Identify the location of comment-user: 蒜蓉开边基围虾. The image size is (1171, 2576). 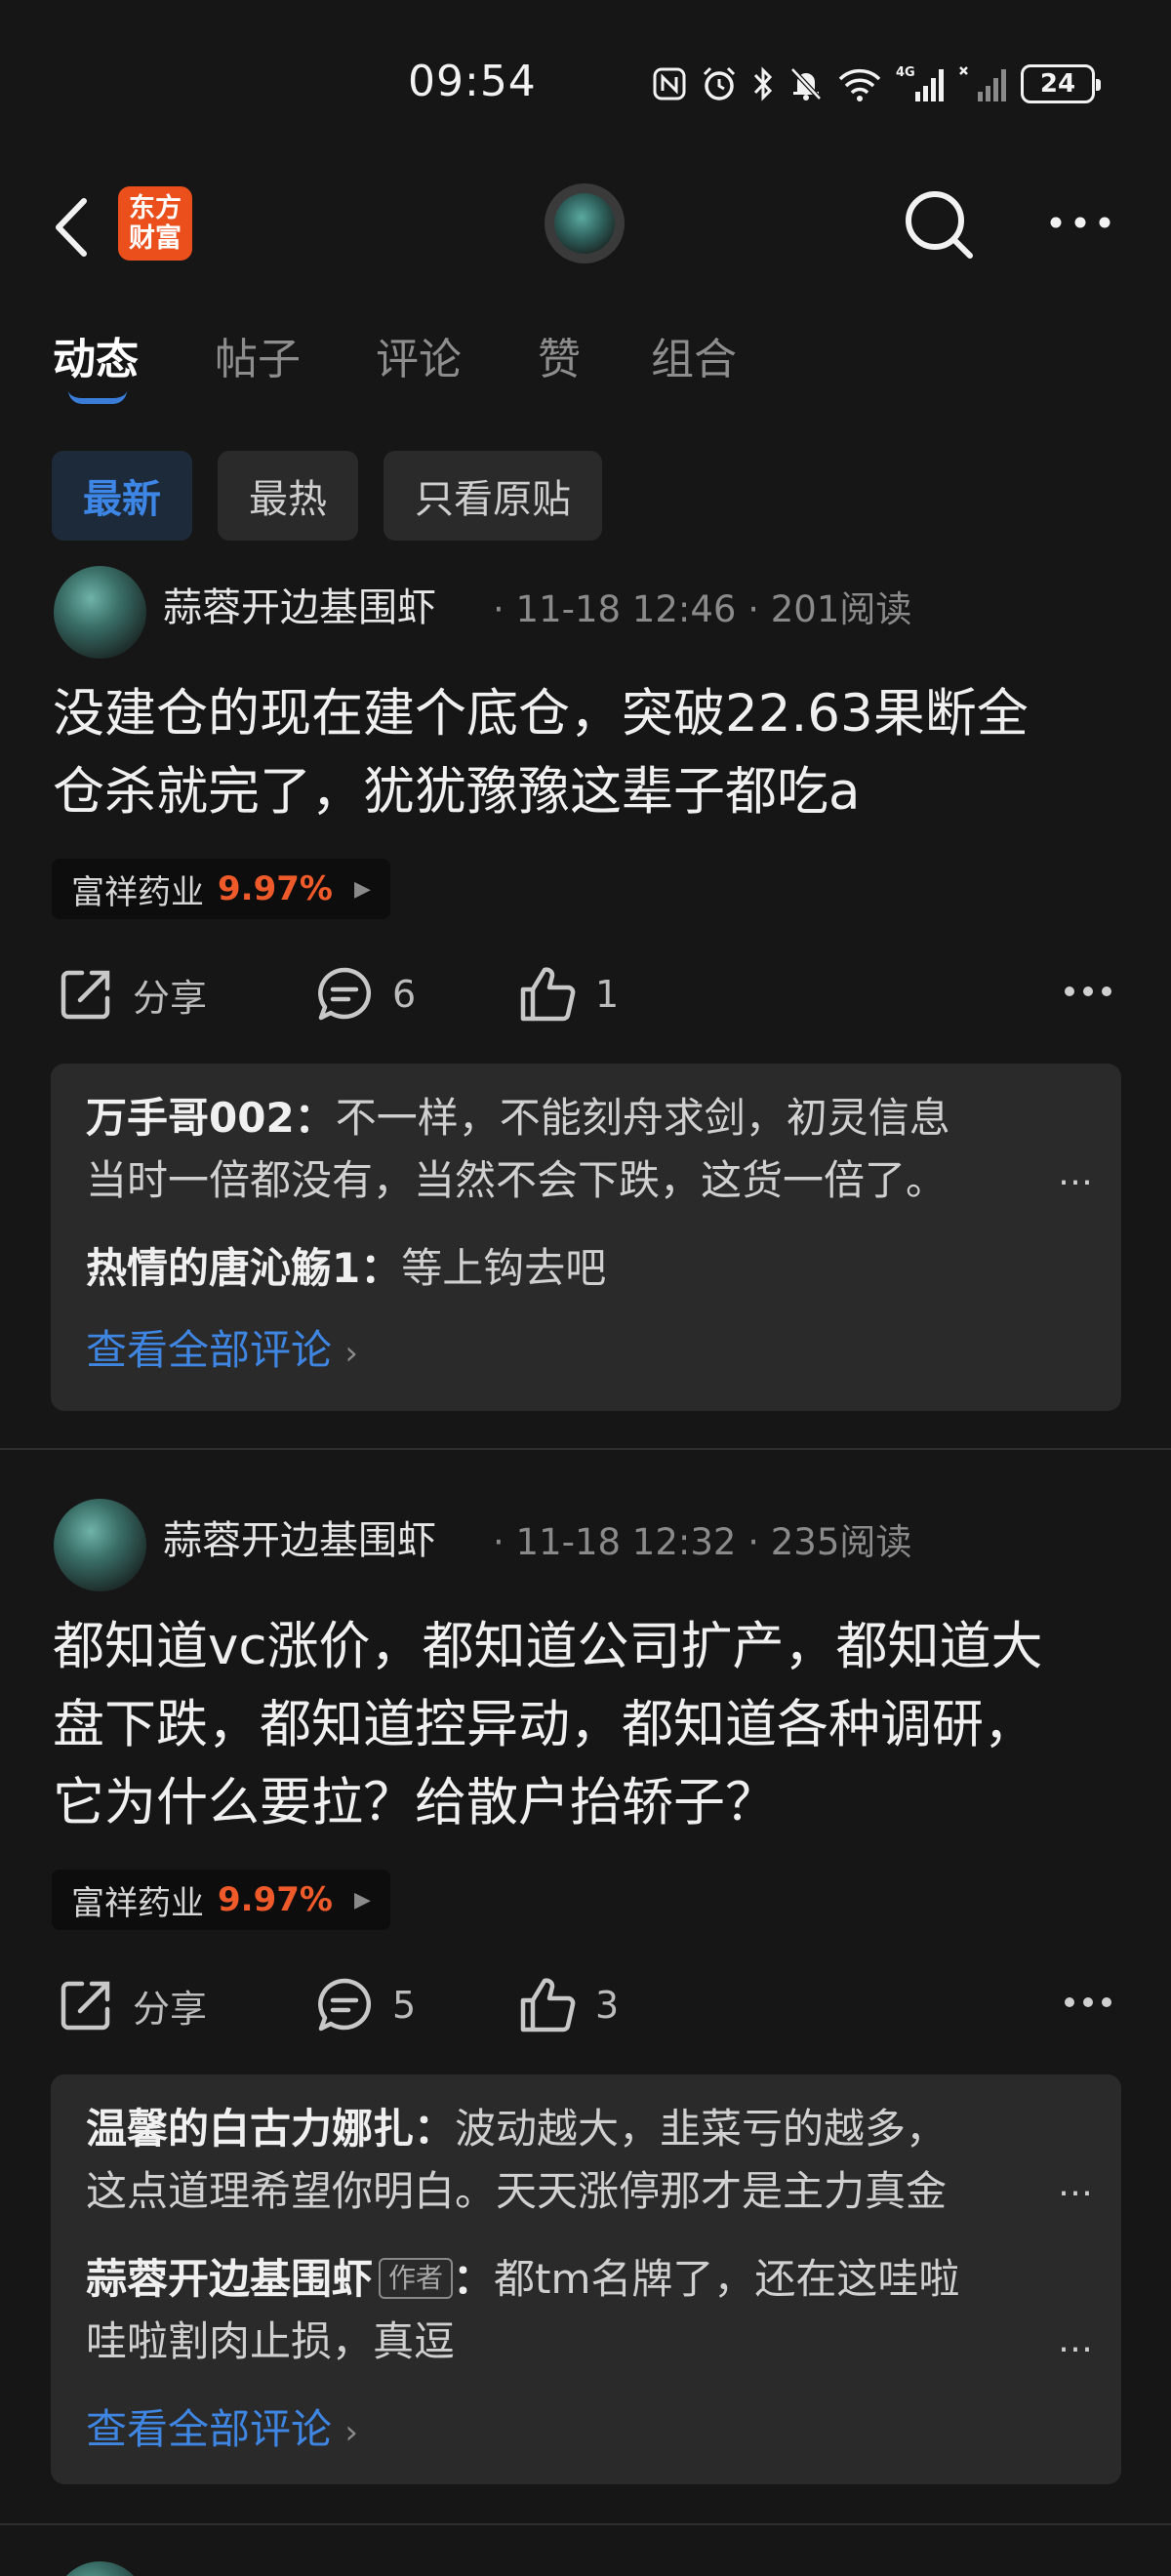
(230, 2279).